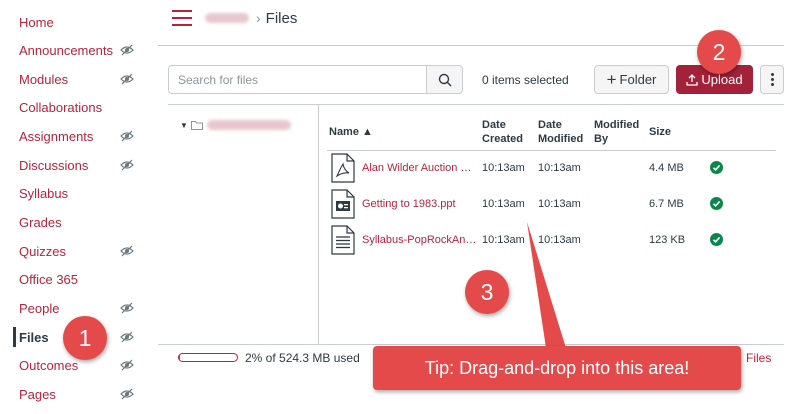 This screenshot has height=414, width=800. What do you see at coordinates (66, 50) in the screenshot?
I see `nav-item-label: Announcements` at bounding box center [66, 50].